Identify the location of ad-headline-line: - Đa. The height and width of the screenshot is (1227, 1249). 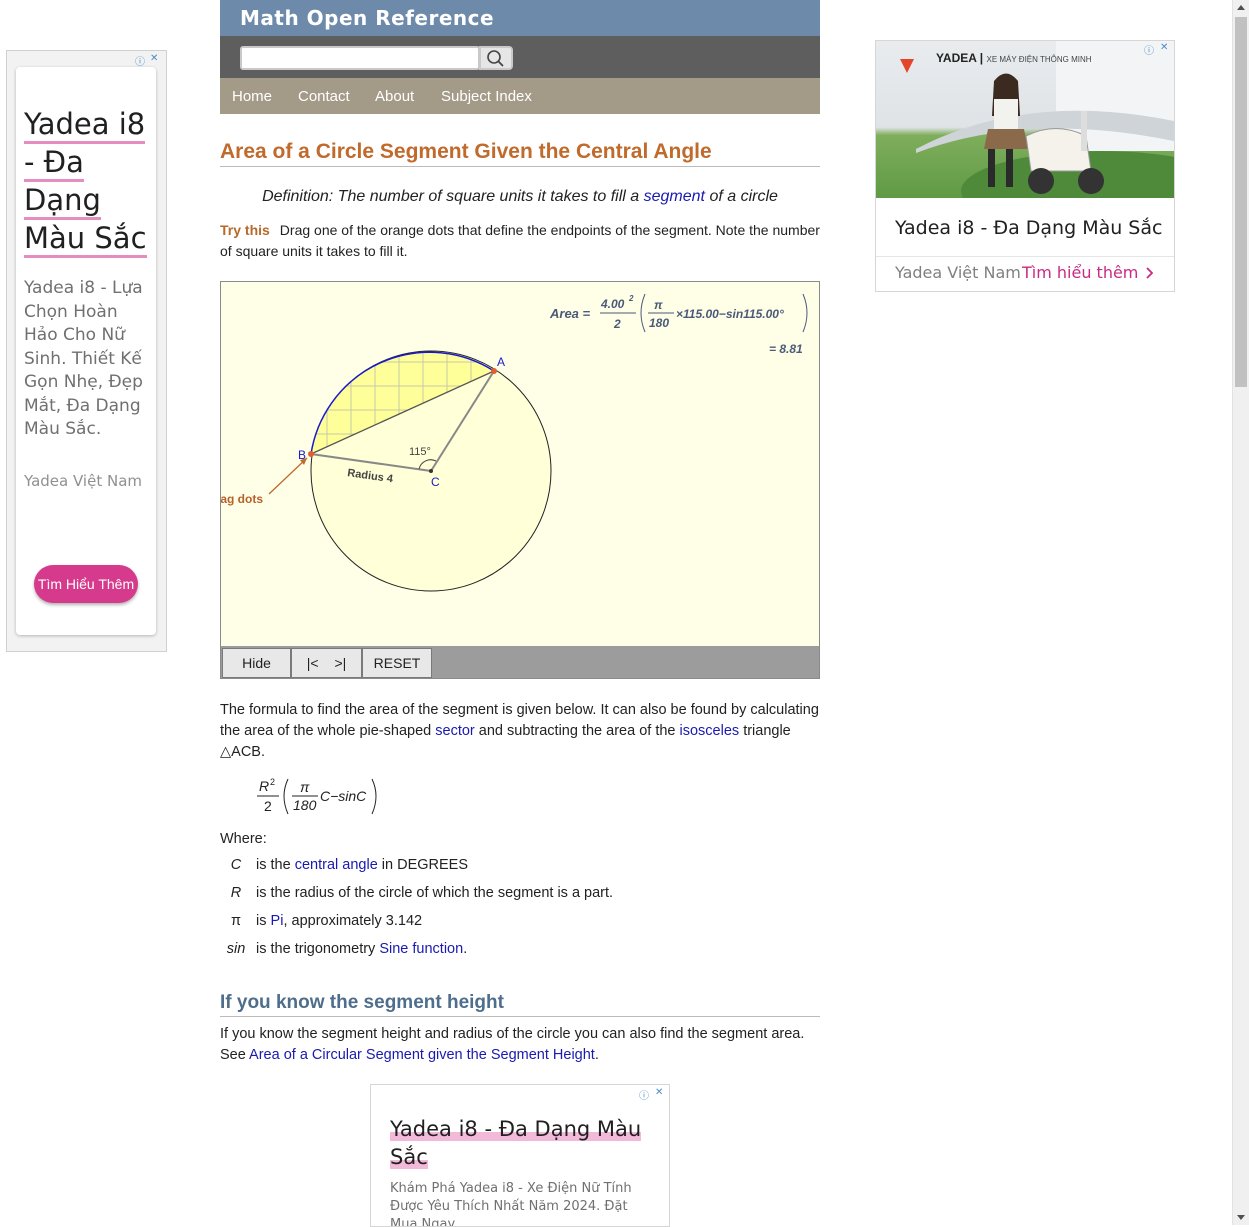
(54, 163).